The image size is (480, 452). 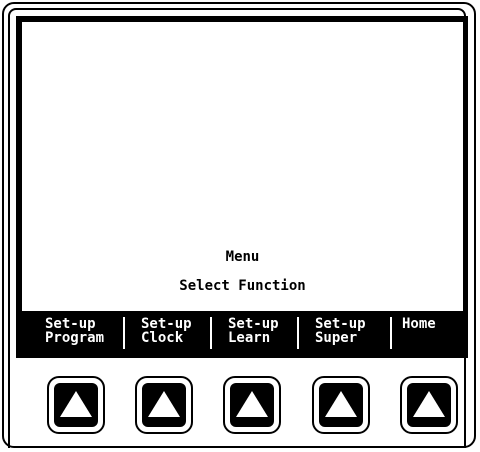 I want to click on softkey-setup-learn: Set-up Learn, so click(x=253, y=333).